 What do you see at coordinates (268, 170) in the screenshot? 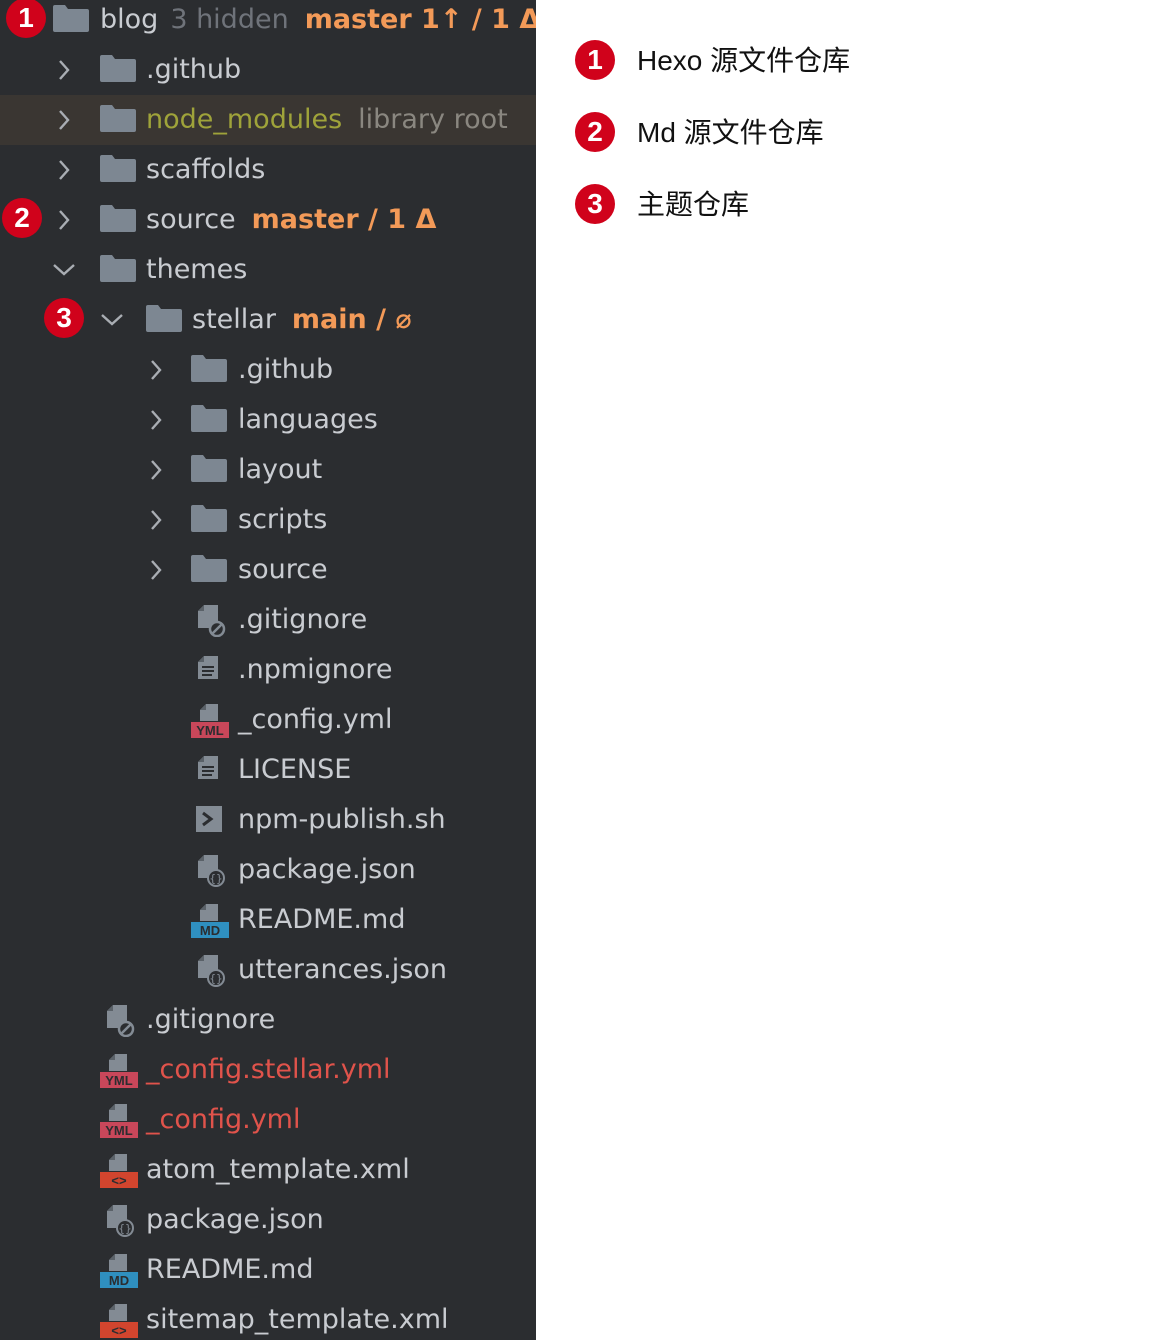
I see `tree-folder-row: scaffolds` at bounding box center [268, 170].